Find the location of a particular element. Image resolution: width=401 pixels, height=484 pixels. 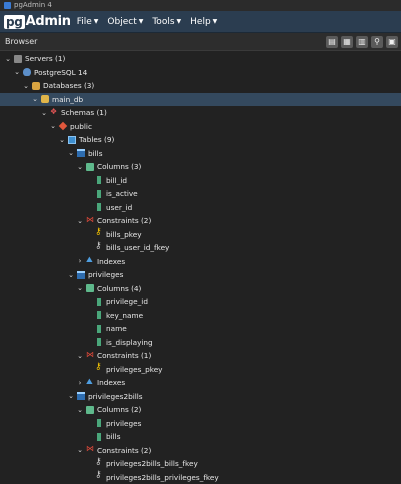

tree-node-column: privilege_id is located at coordinates (200, 302).